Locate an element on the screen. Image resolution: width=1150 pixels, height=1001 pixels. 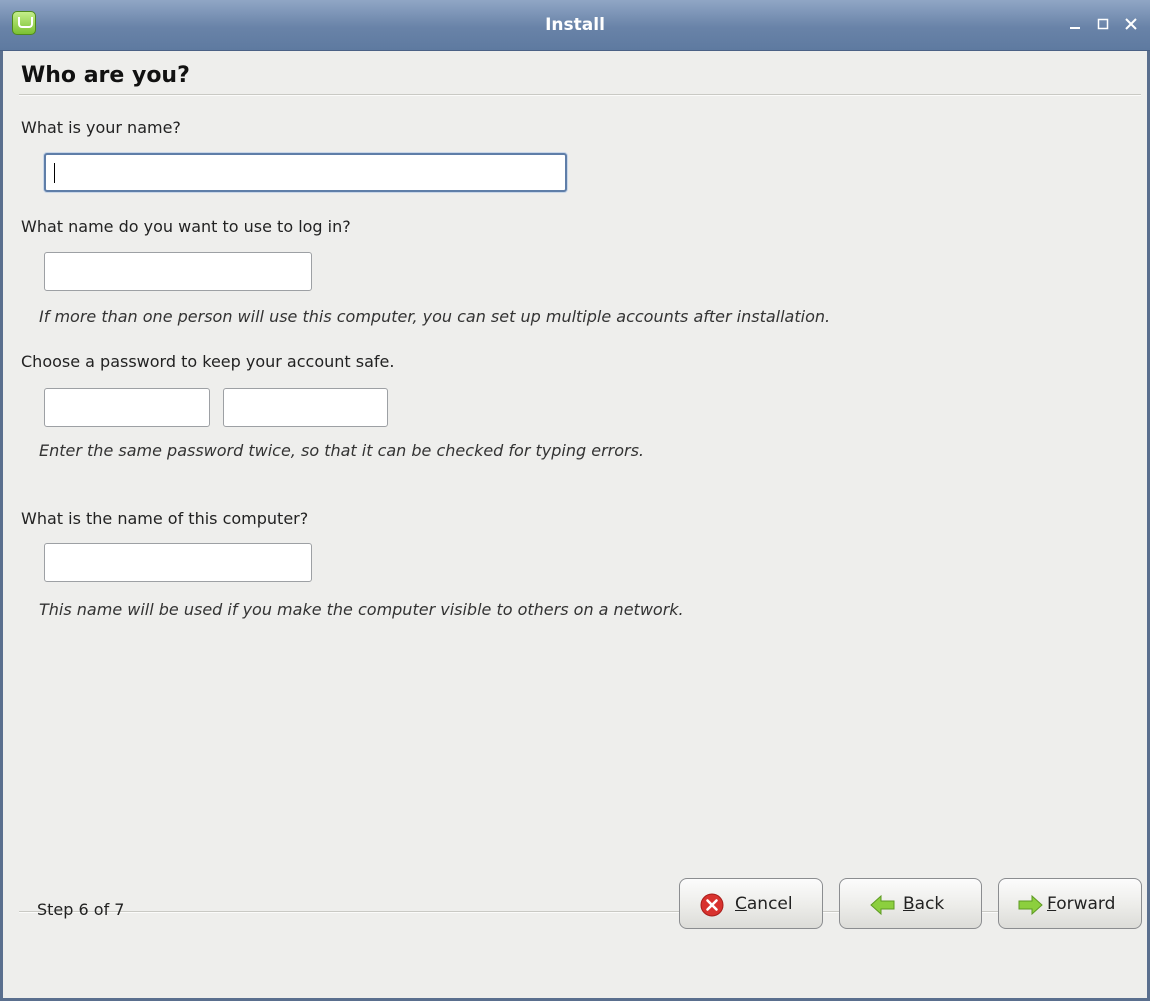
forward-button: Forward is located at coordinates (1070, 903).